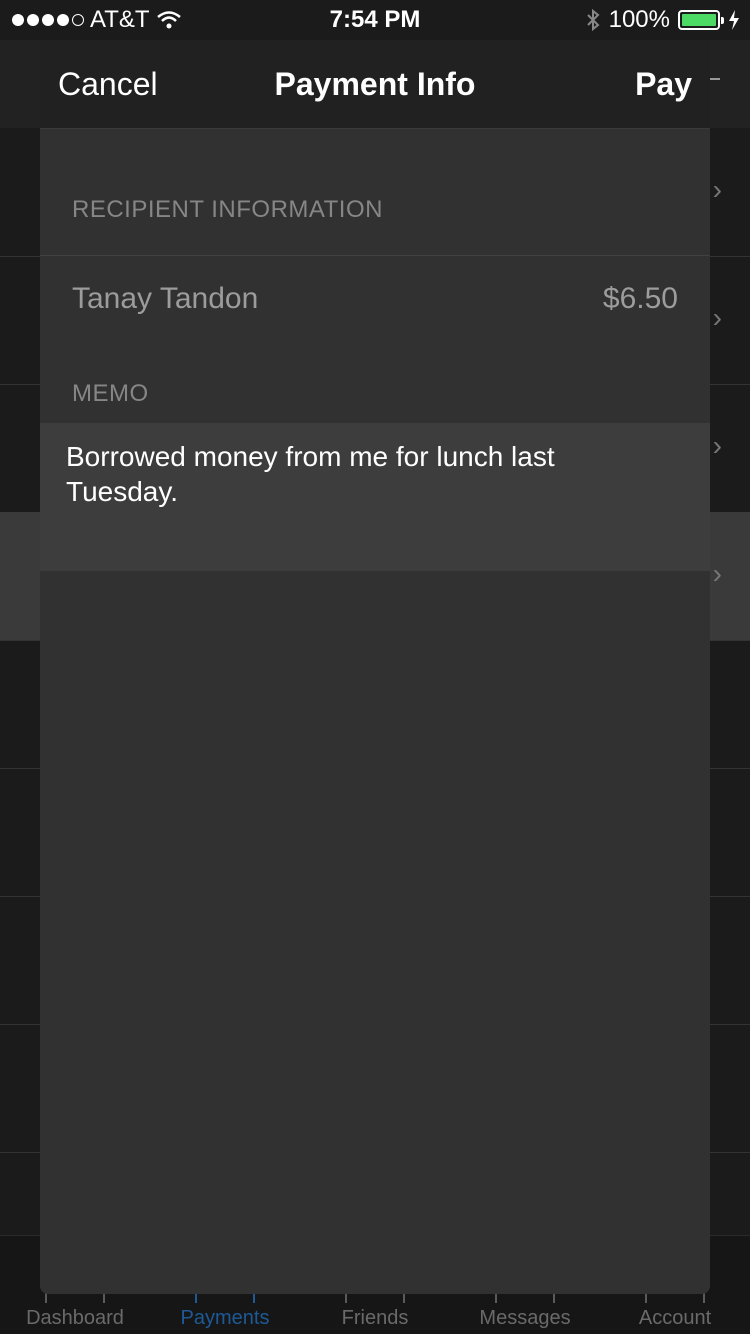 This screenshot has height=1334, width=750. Describe the element at coordinates (701, 20) in the screenshot. I see `battery-icon` at that location.